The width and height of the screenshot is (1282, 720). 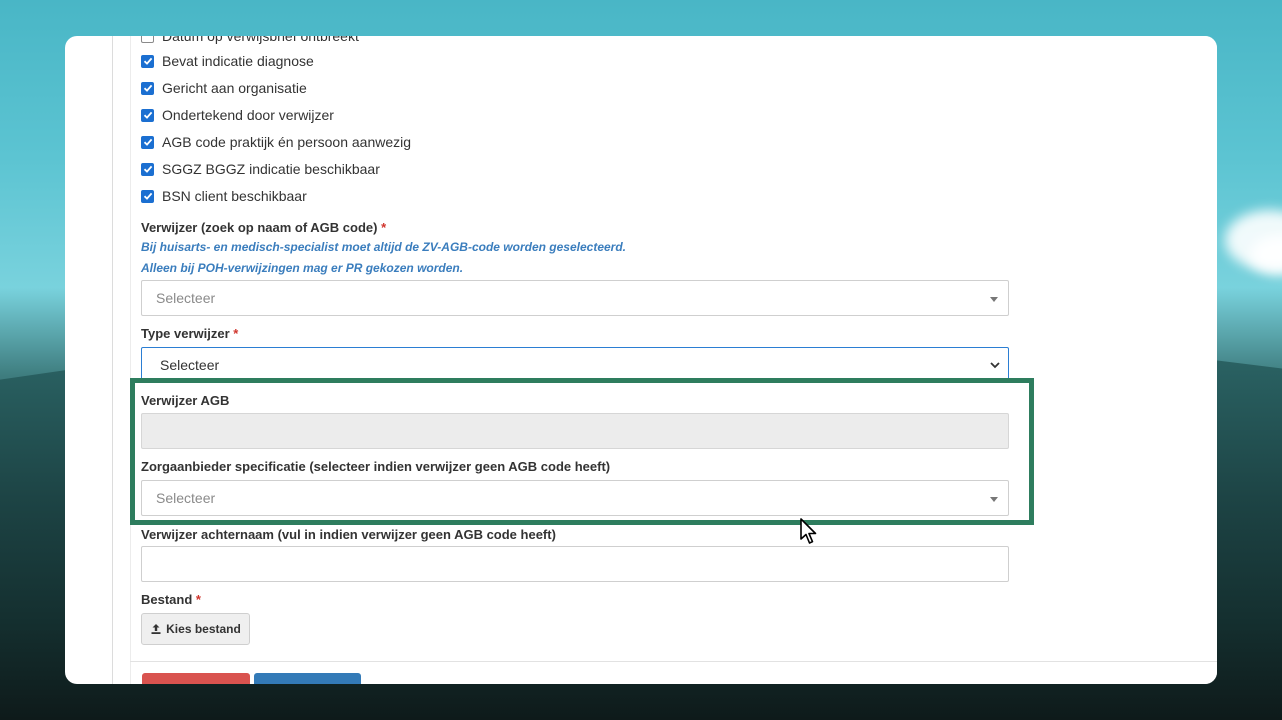 What do you see at coordinates (238, 61) in the screenshot?
I see `checkbox-label: Bevat indicatie diagnose` at bounding box center [238, 61].